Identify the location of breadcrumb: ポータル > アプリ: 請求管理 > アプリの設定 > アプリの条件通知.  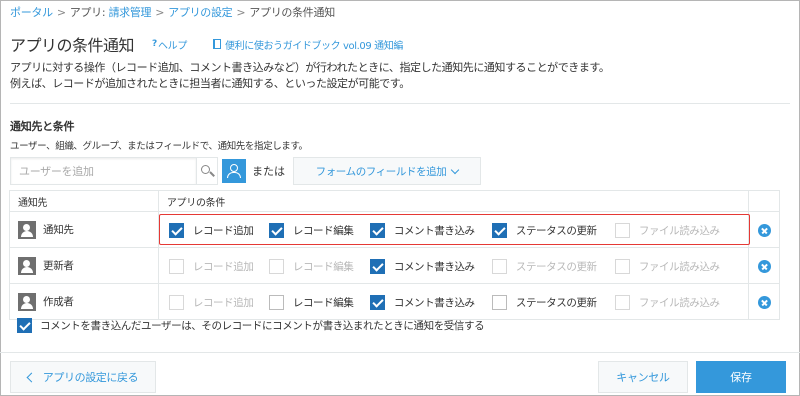
(172, 13).